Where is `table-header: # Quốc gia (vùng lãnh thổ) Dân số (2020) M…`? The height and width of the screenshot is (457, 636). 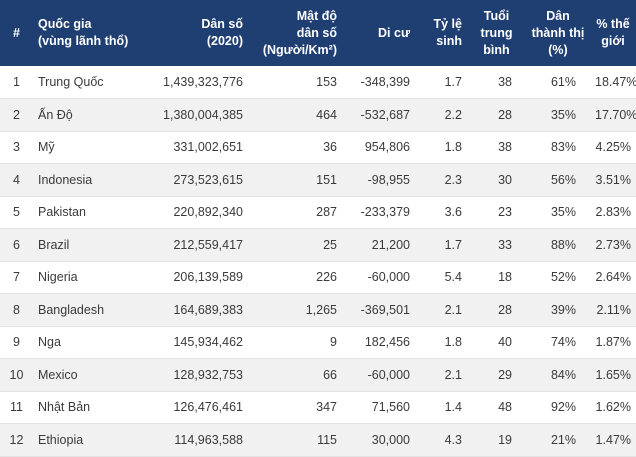 table-header: # Quốc gia (vùng lãnh thổ) Dân số (2020) M… is located at coordinates (318, 33).